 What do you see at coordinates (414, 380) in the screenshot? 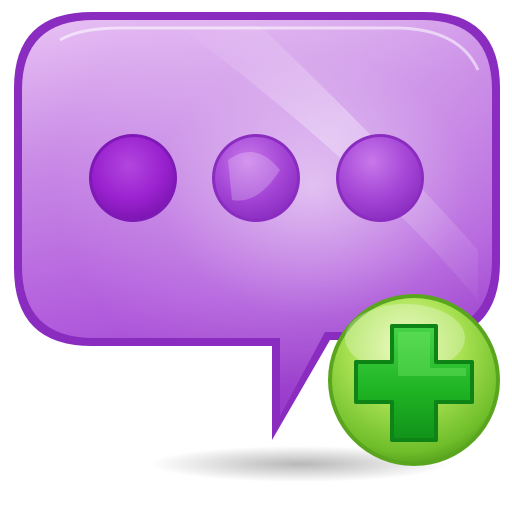
I see `add-badge` at bounding box center [414, 380].